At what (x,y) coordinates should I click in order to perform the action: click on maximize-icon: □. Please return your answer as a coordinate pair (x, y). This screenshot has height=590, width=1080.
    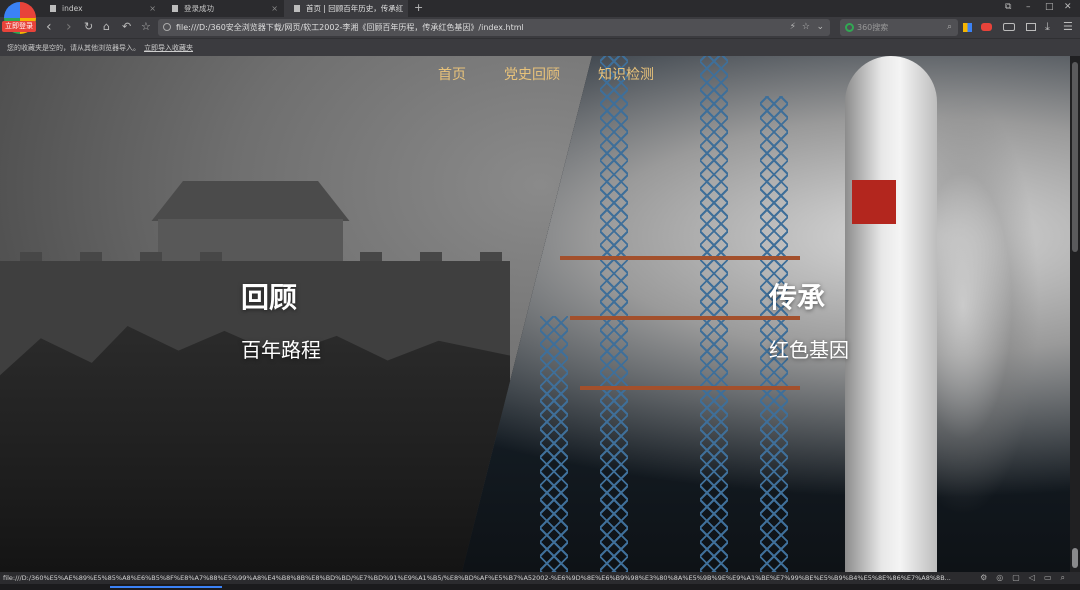
    Looking at the image, I should click on (1049, 7).